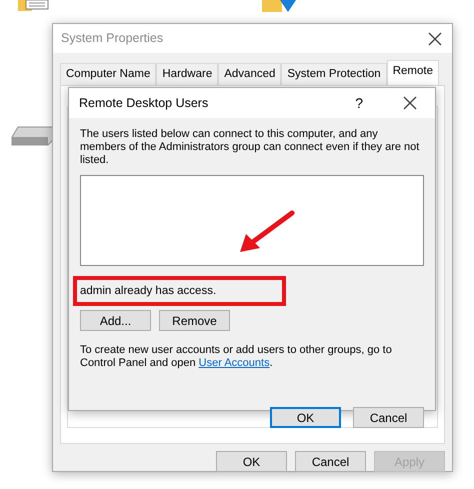  Describe the element at coordinates (234, 363) in the screenshot. I see `user-accounts-link: User Accounts` at that location.